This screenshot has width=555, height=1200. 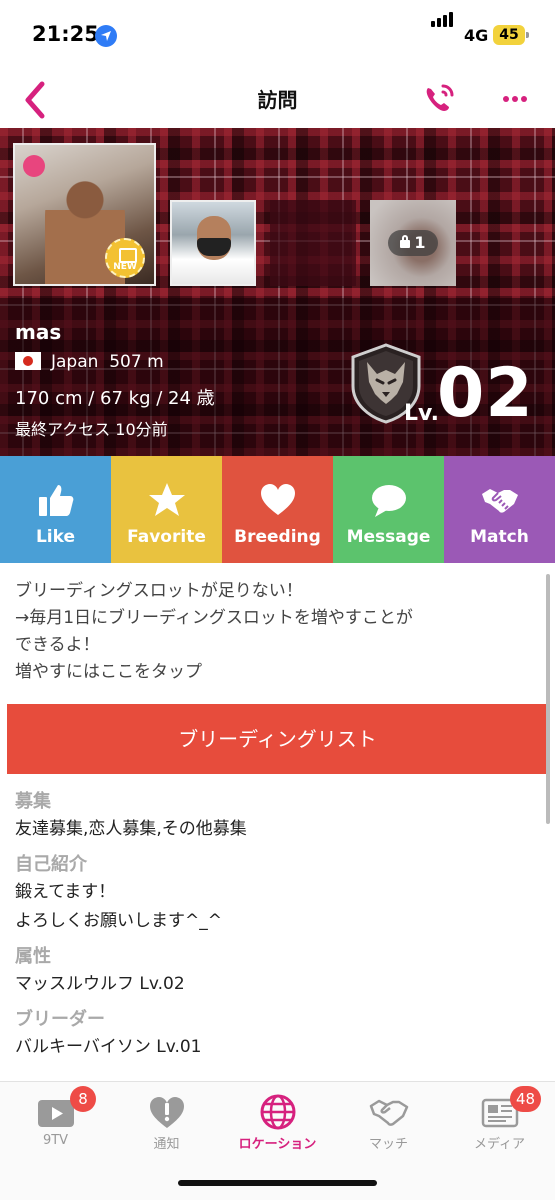 I want to click on network-type: 4G, so click(x=476, y=35).